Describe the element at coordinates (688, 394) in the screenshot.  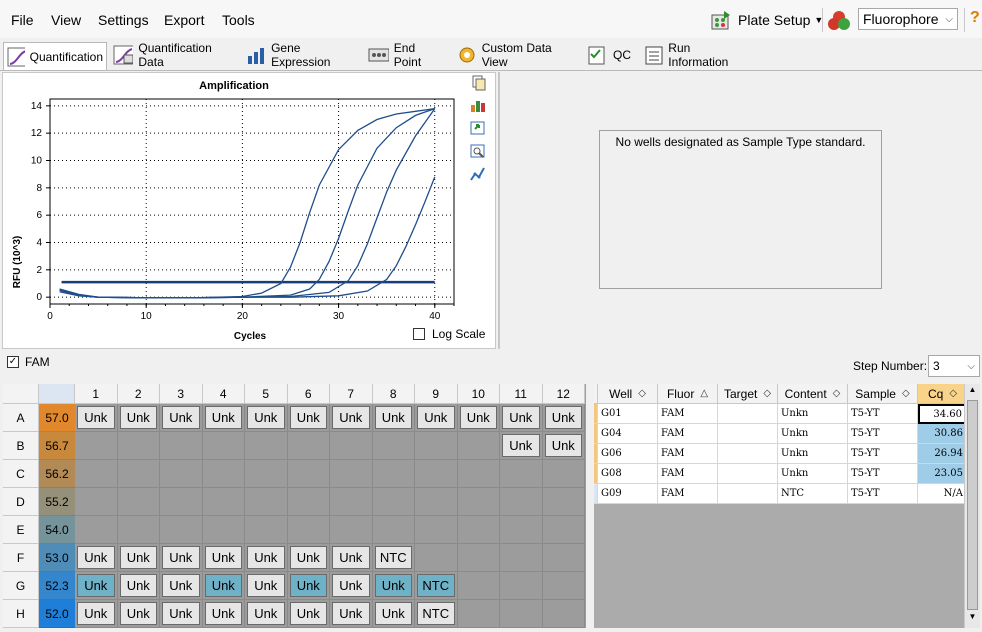
I see `column-header-fluor: Fluor △` at that location.